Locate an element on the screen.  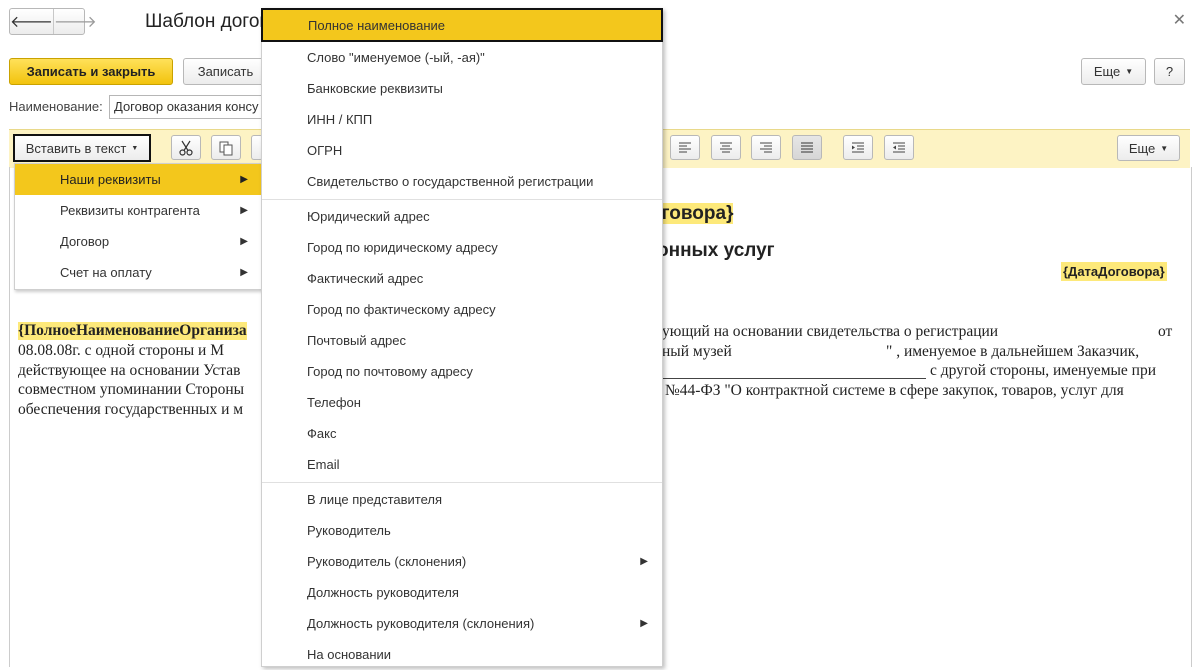
menu-item-postal-address: Почтовый адрес is located at coordinates (462, 340).